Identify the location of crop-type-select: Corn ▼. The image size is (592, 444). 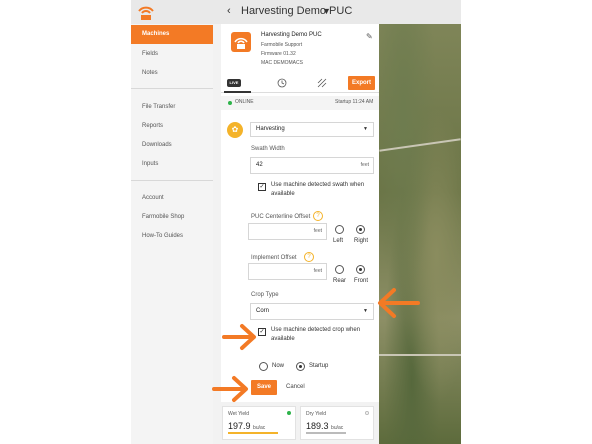
(312, 311).